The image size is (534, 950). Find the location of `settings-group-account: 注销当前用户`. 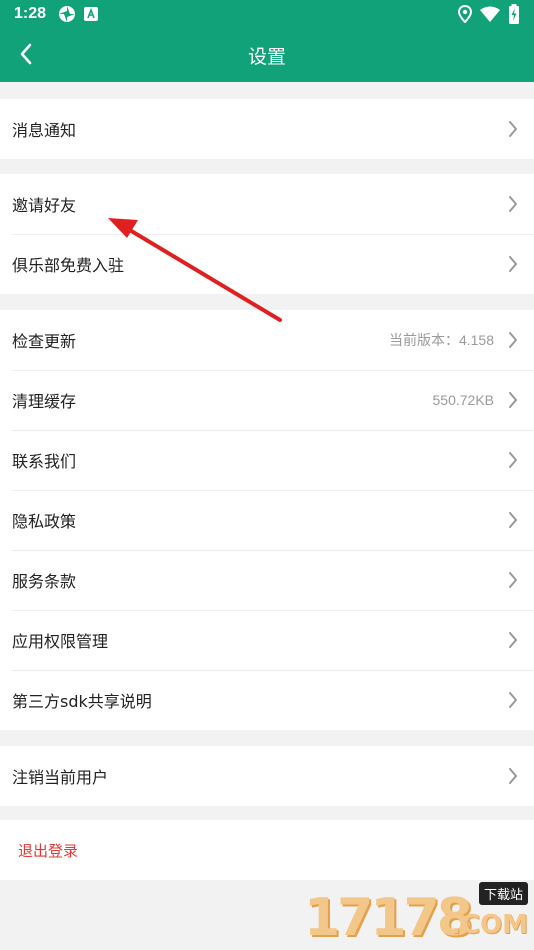

settings-group-account: 注销当前用户 is located at coordinates (267, 776).